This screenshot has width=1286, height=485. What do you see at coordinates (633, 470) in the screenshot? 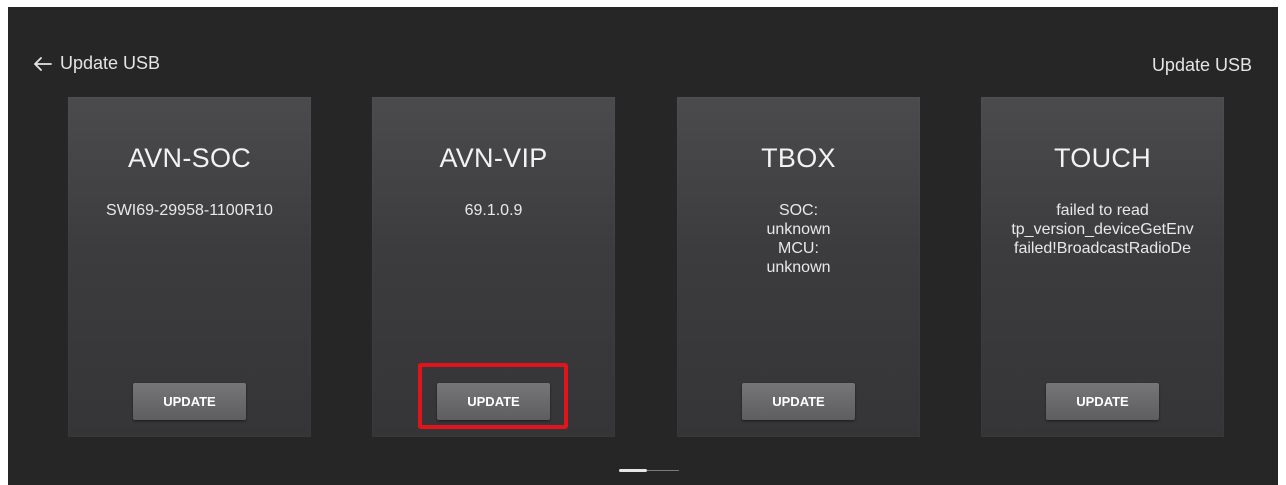
I see `page-indicator-active` at bounding box center [633, 470].